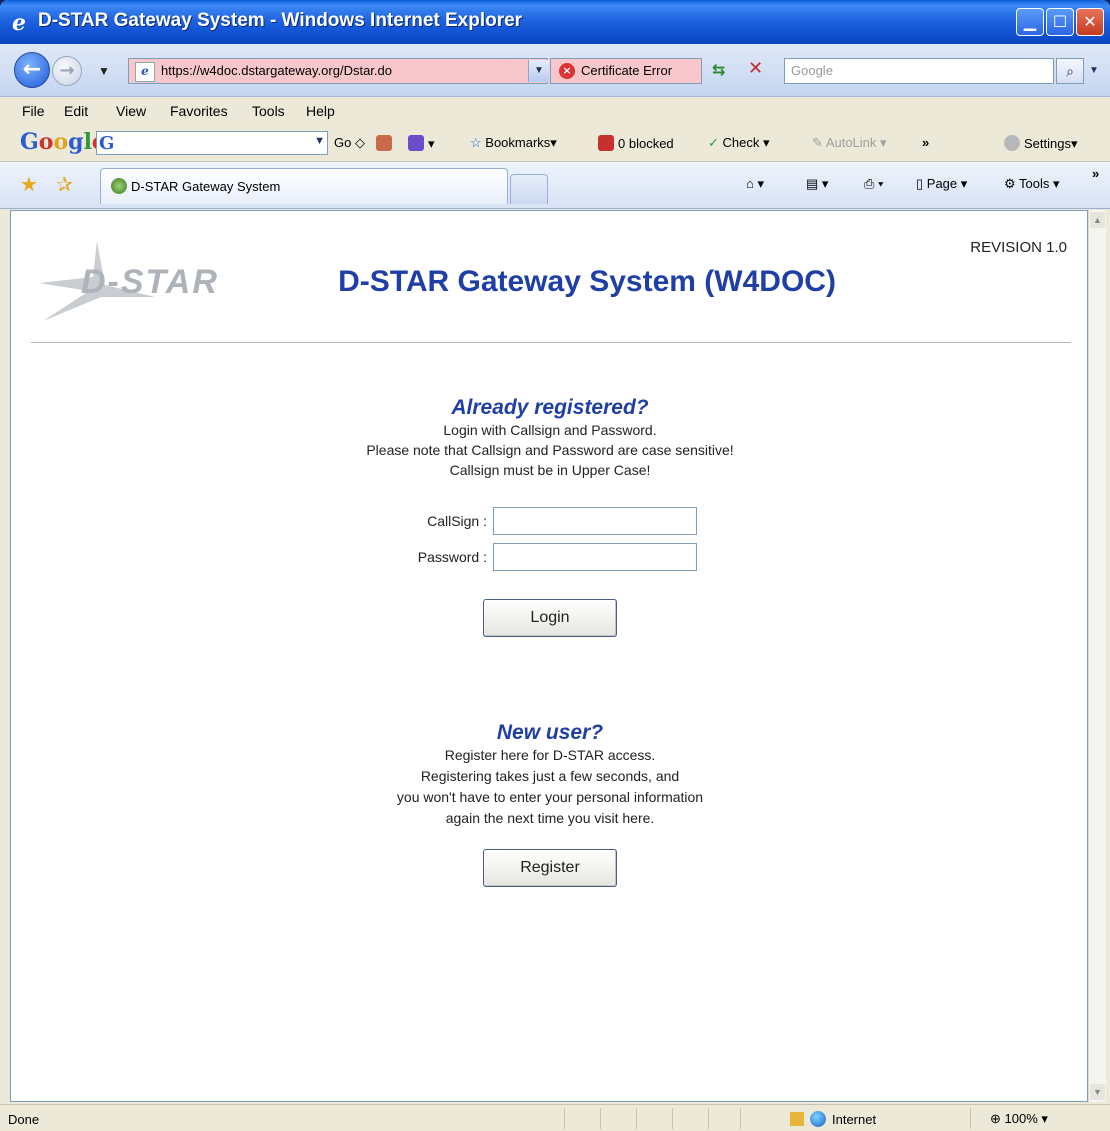  I want to click on spellcheck-icon: ✓, so click(713, 142).